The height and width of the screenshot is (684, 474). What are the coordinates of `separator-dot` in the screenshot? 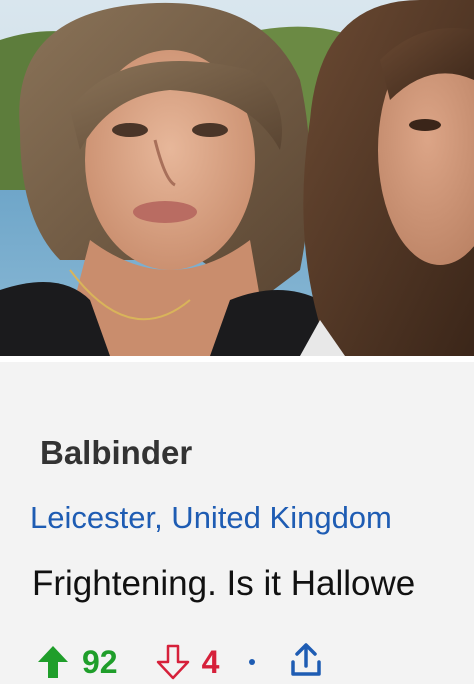 It's located at (252, 662).